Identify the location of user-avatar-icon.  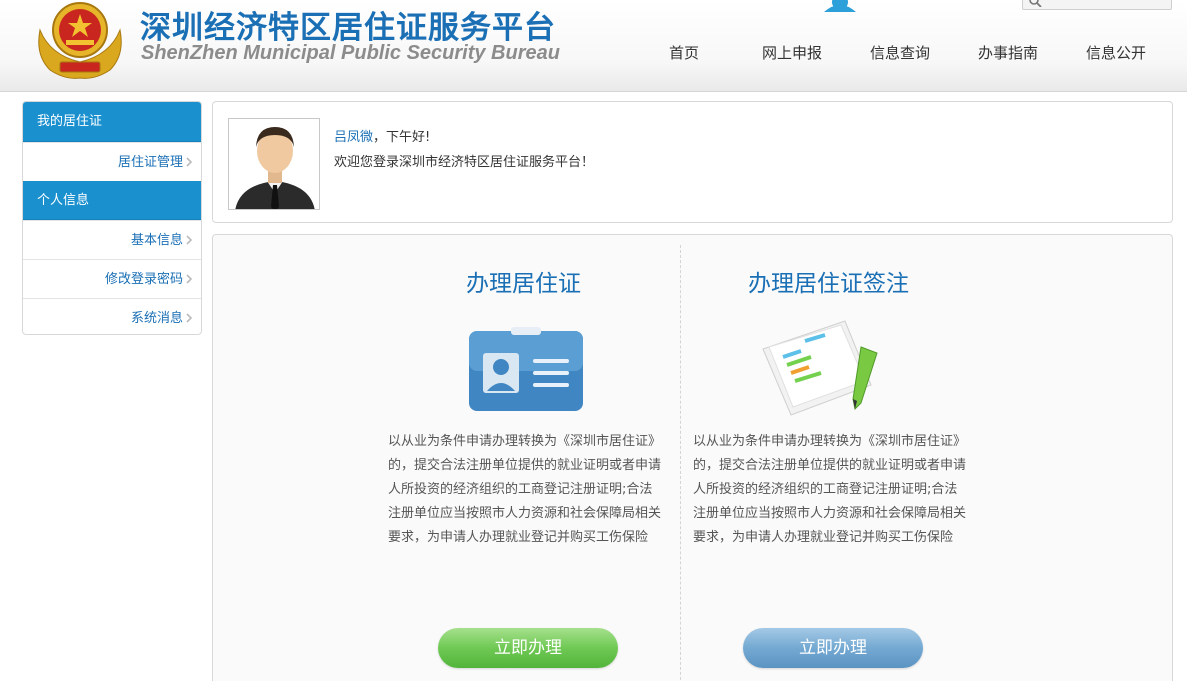
(274, 164).